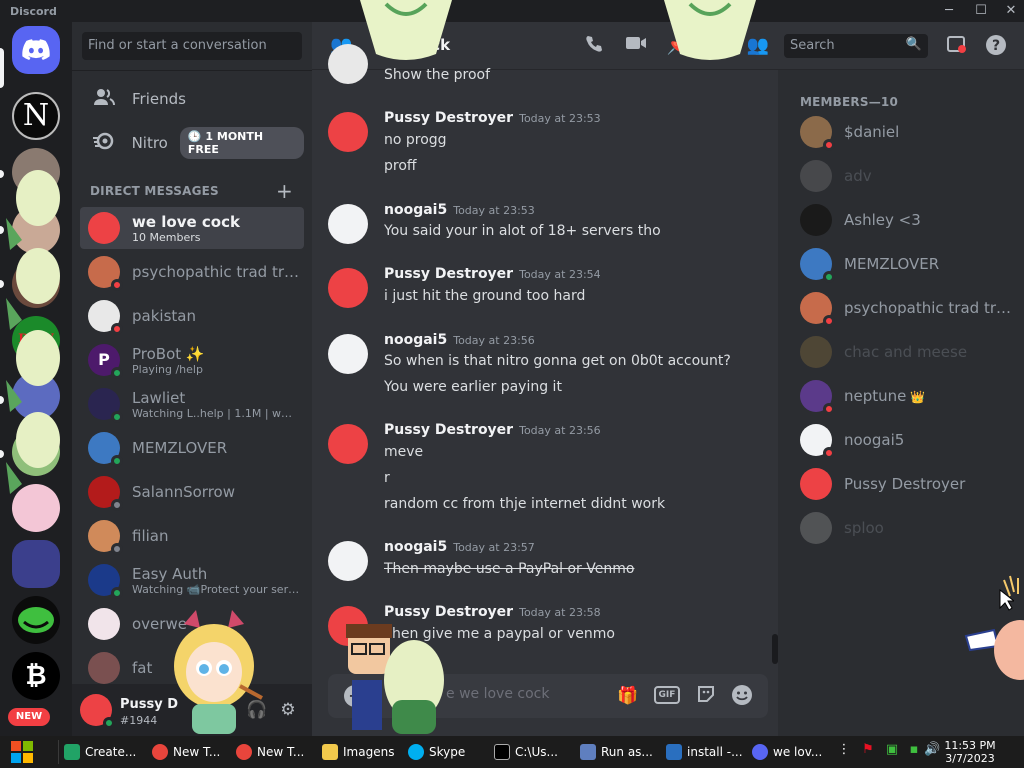  Describe the element at coordinates (742, 696) in the screenshot. I see `emoji-icon` at that location.